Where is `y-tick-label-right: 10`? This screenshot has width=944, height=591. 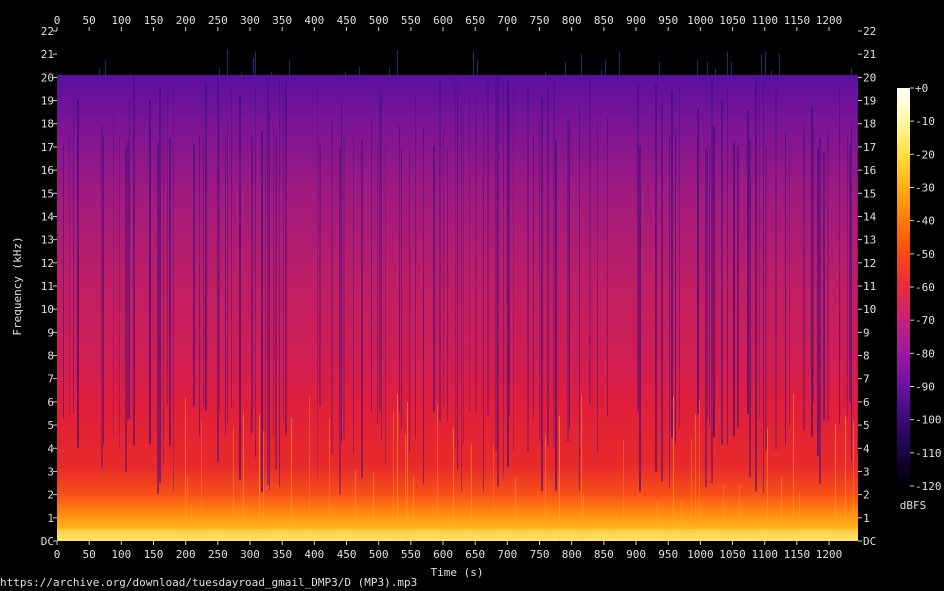 y-tick-label-right: 10 is located at coordinates (869, 309).